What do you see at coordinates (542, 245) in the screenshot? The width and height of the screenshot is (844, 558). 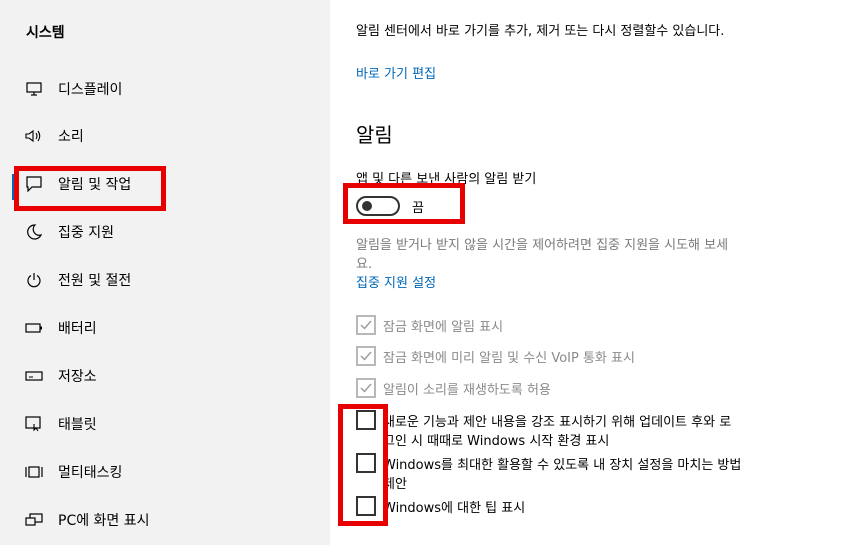 I see `focus-assist-description: 알림을 받거나 받지 않을 시간을 제어하려면 집중 지원을 시도해 보세` at bounding box center [542, 245].